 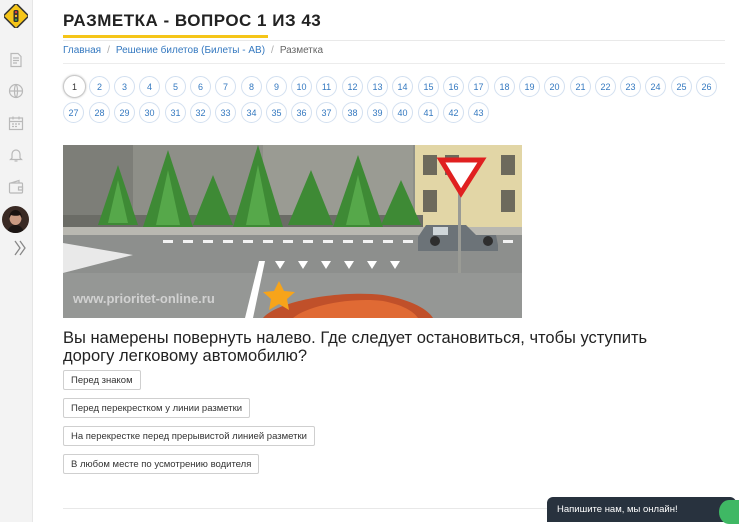 What do you see at coordinates (16, 187) in the screenshot?
I see `wallet-icon` at bounding box center [16, 187].